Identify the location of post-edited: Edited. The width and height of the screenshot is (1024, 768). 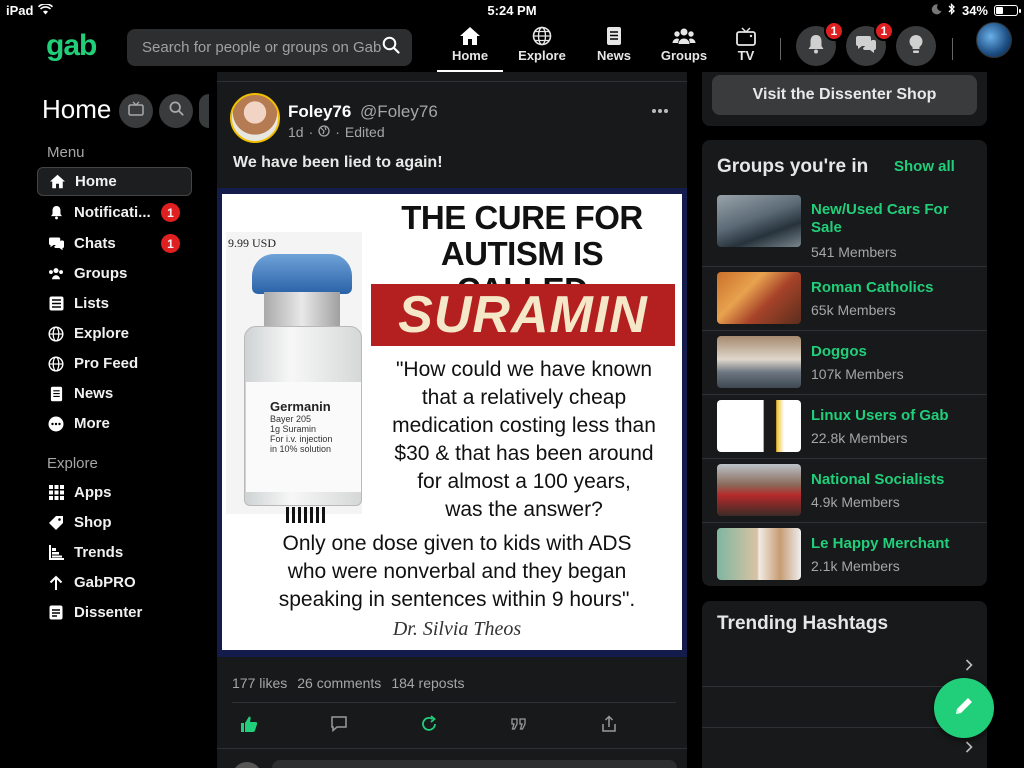
(365, 132).